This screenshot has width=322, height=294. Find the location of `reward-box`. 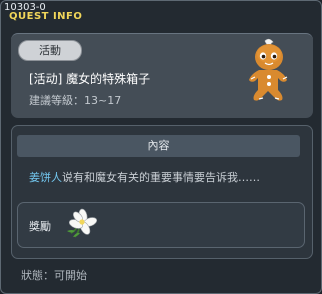

reward-box is located at coordinates (161, 225).